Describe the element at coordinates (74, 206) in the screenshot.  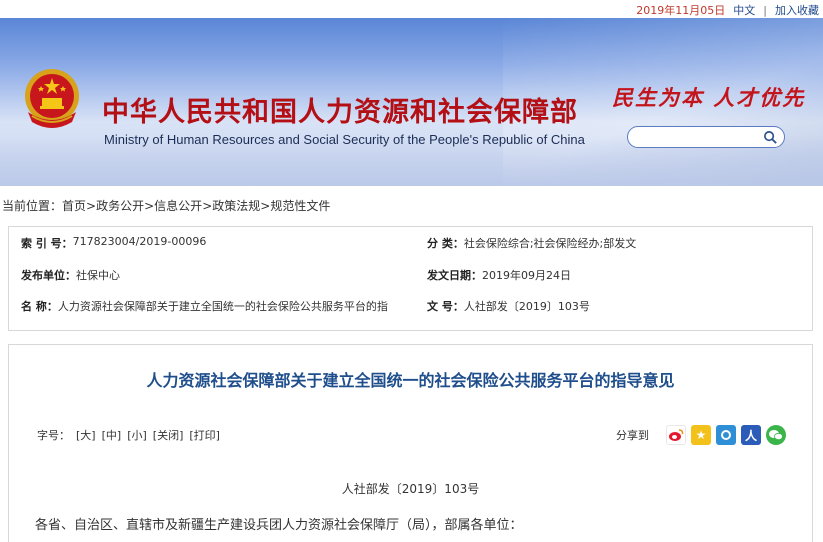
I see `breadcrumb-home: 首页` at that location.